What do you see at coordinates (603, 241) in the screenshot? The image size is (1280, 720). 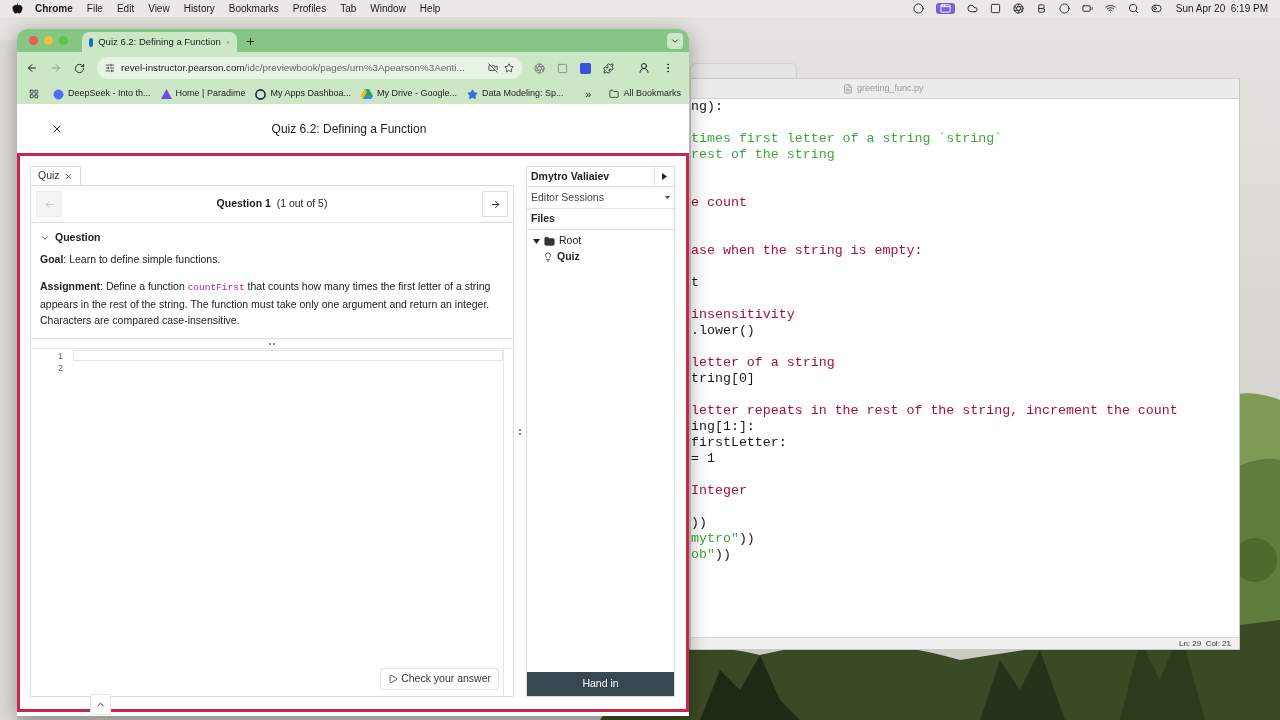 I see `tree-item: Root` at bounding box center [603, 241].